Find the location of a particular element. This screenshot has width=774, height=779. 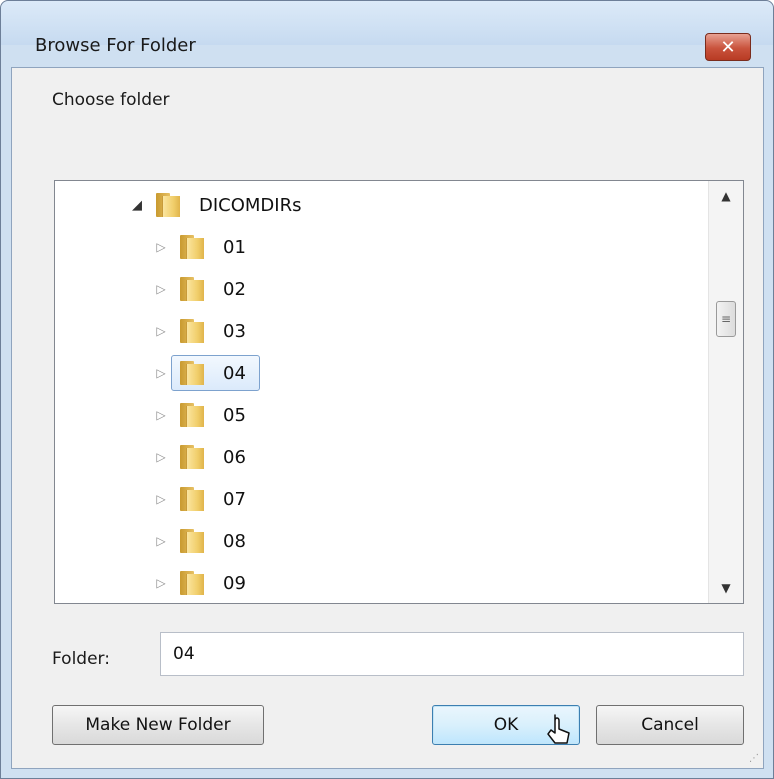

tree-item: ▷ 02 is located at coordinates (205, 289).